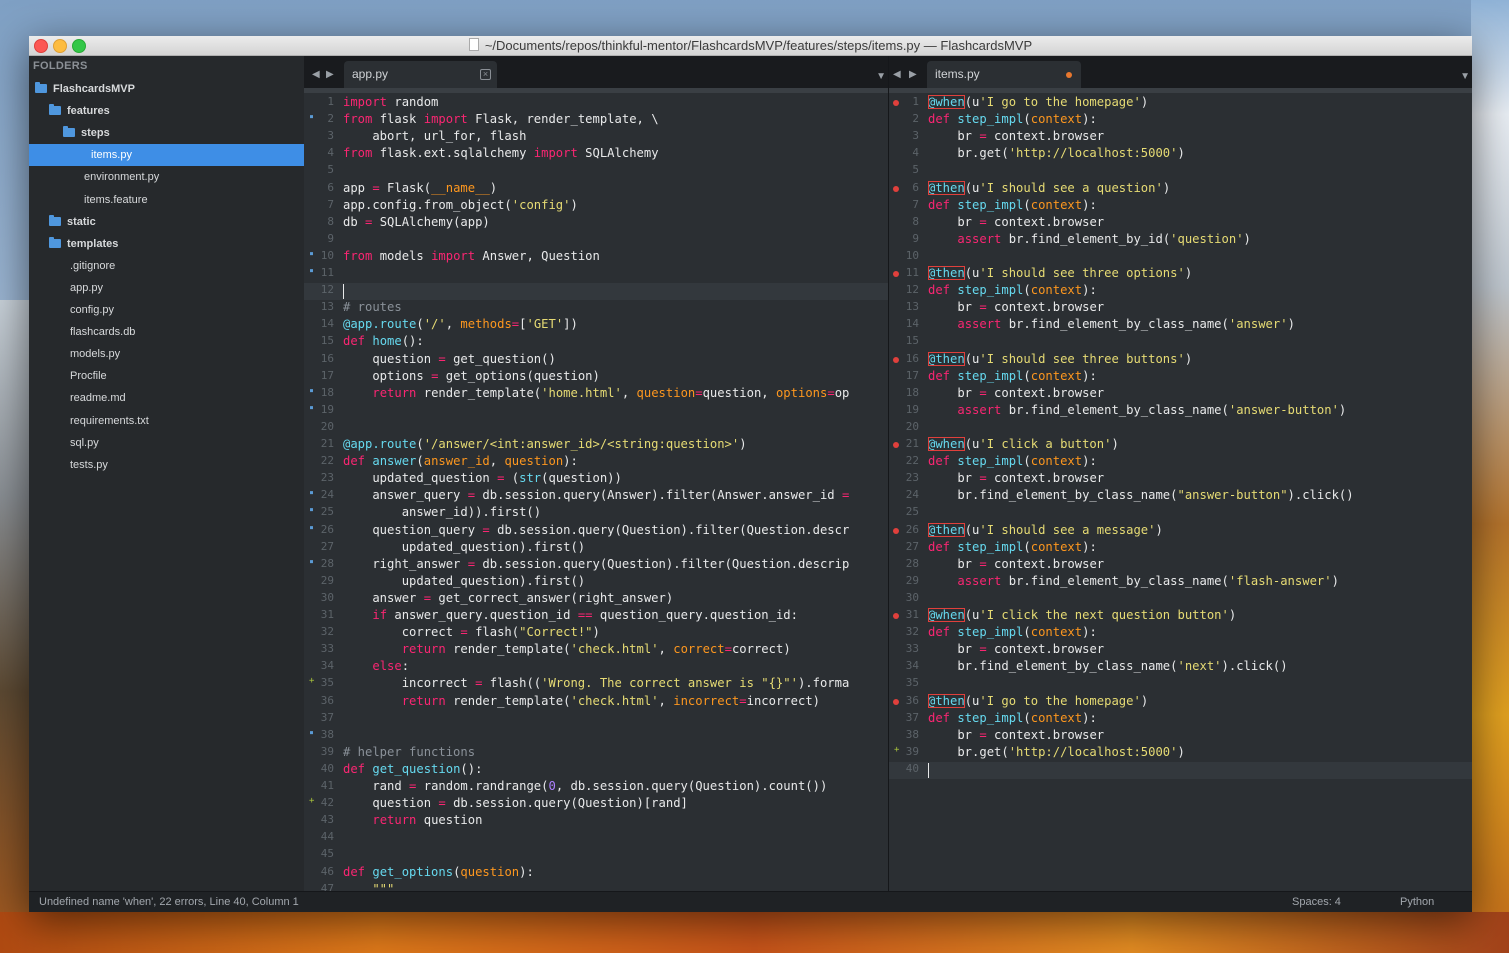 The height and width of the screenshot is (953, 1509). What do you see at coordinates (327, 580) in the screenshot?
I see `line-number: 29` at bounding box center [327, 580].